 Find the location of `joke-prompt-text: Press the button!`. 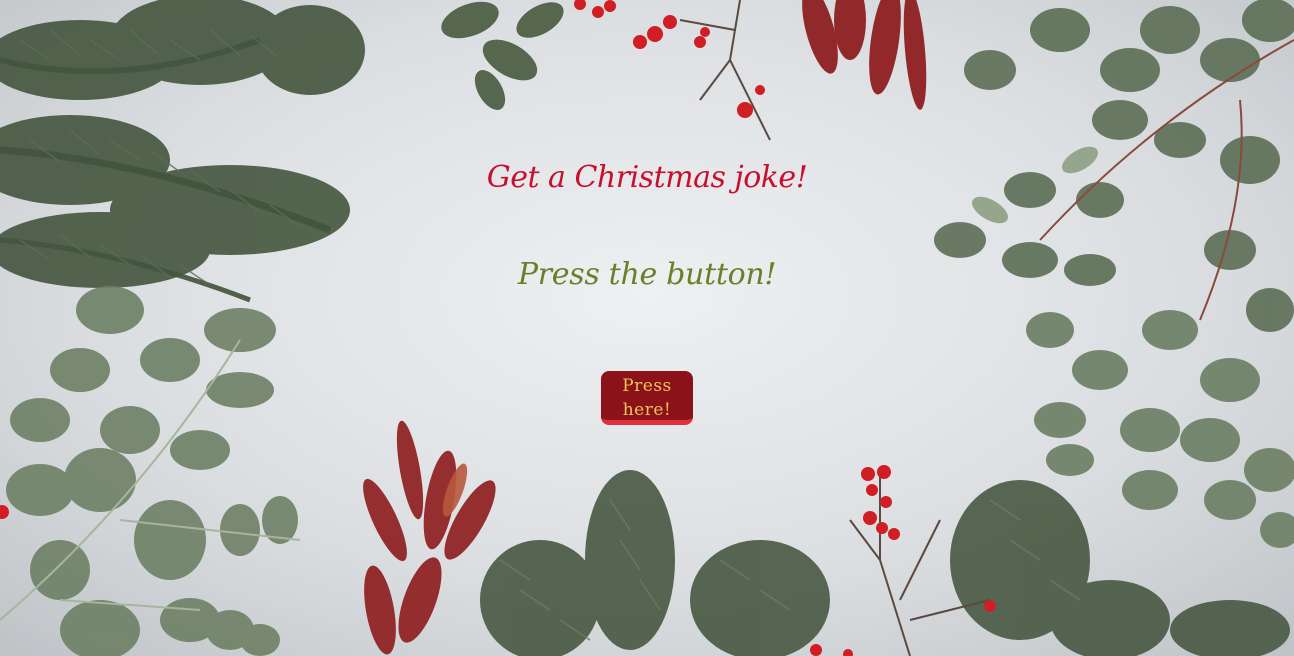

joke-prompt-text: Press the button! is located at coordinates (647, 274).